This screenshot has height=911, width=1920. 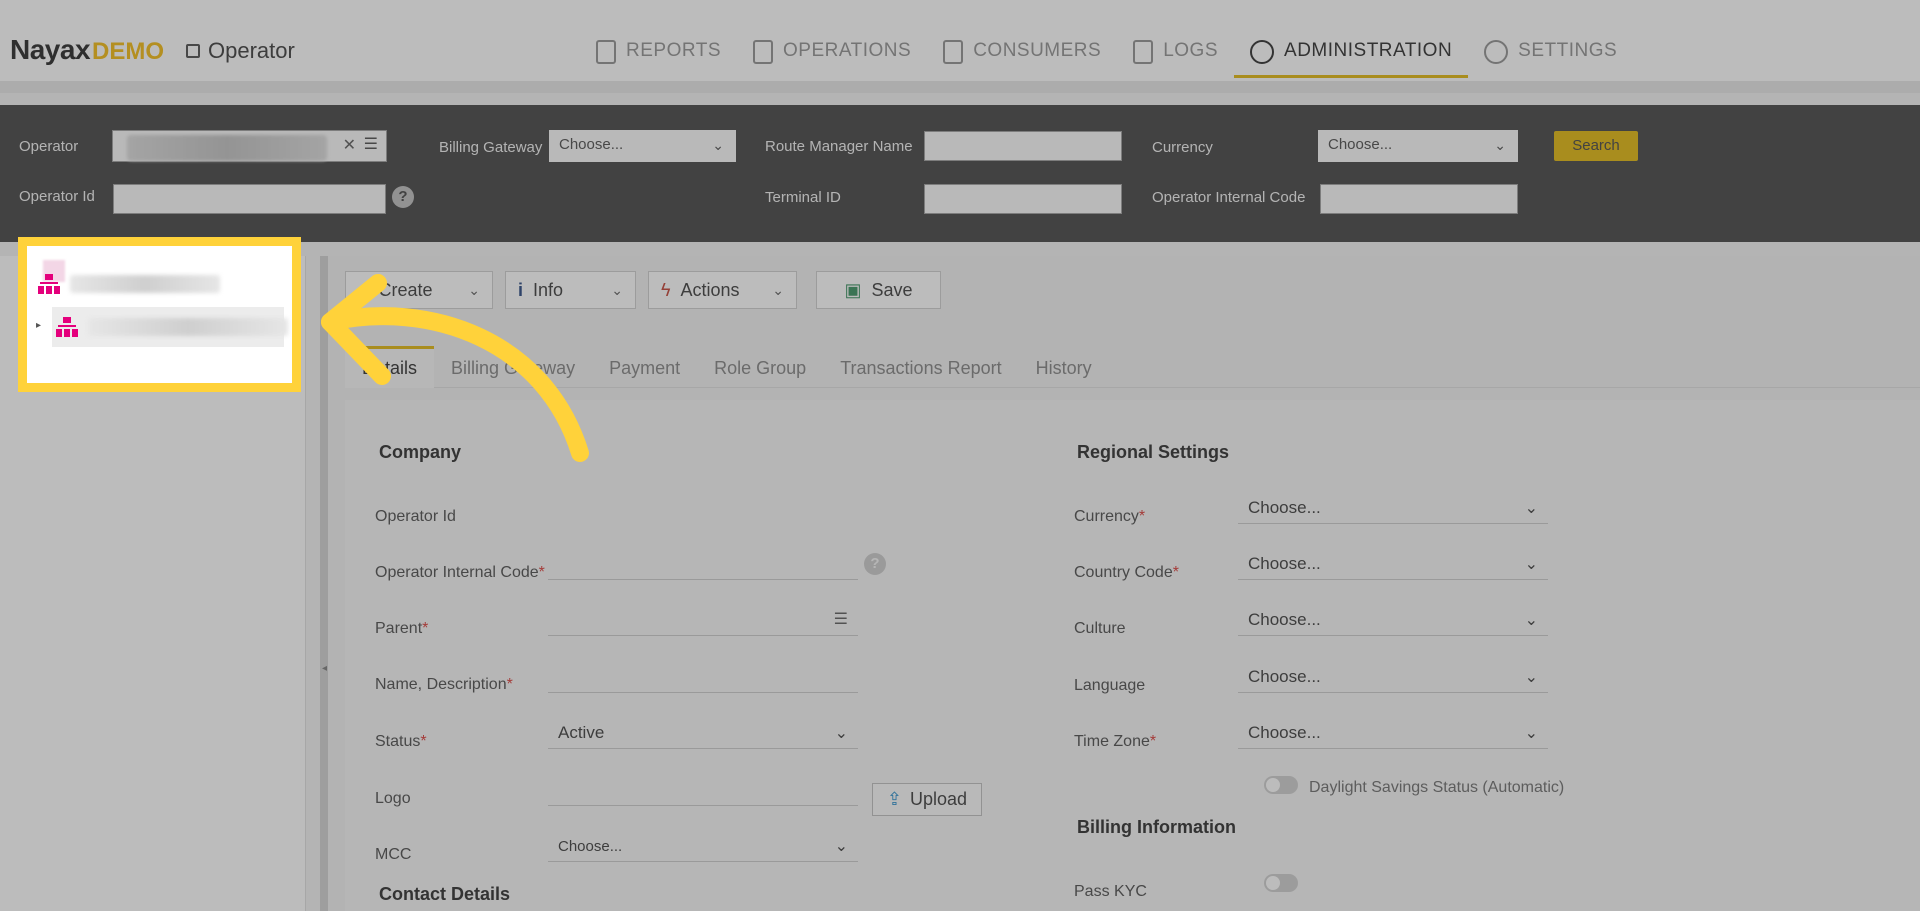 What do you see at coordinates (760, 367) in the screenshot?
I see `tab-role-group: Role Group` at bounding box center [760, 367].